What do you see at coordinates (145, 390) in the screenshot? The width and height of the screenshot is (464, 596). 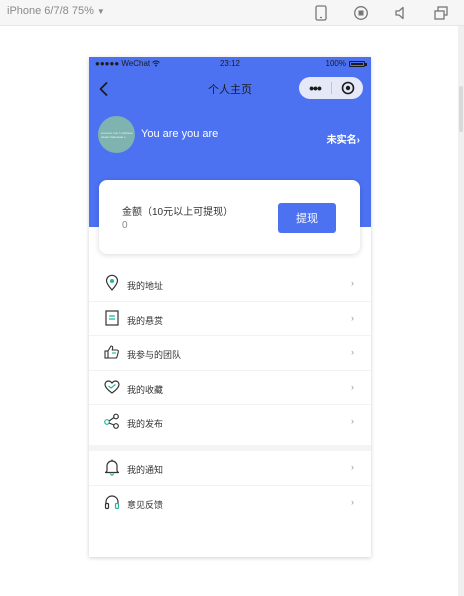 I see `menu-item-label: 我的收藏` at bounding box center [145, 390].